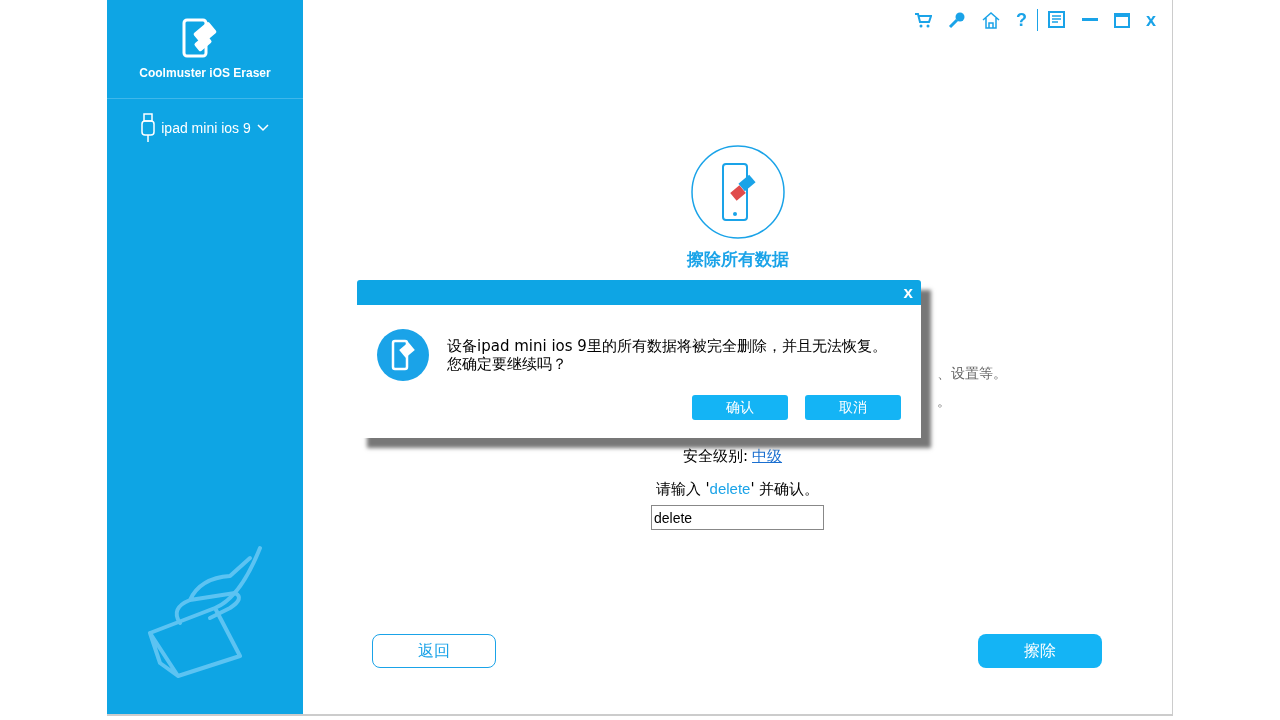 Image resolution: width=1280 pixels, height=720 pixels. Describe the element at coordinates (715, 456) in the screenshot. I see `security-label: 安全级别:` at that location.